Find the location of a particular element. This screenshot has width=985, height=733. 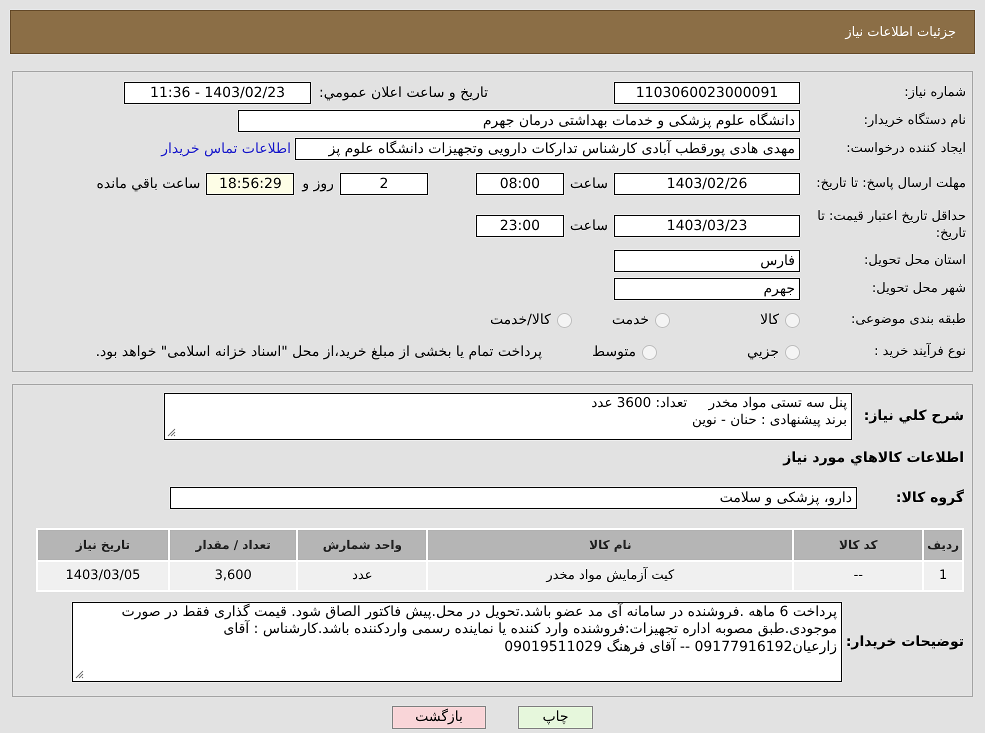

radio-label: کالا/خدمت is located at coordinates (520, 320).